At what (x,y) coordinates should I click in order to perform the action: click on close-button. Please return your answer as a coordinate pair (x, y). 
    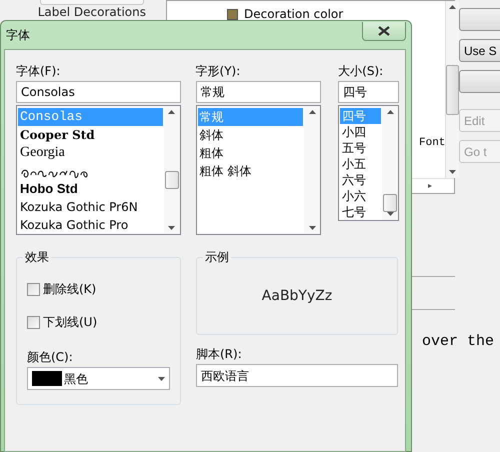
    Looking at the image, I should click on (384, 31).